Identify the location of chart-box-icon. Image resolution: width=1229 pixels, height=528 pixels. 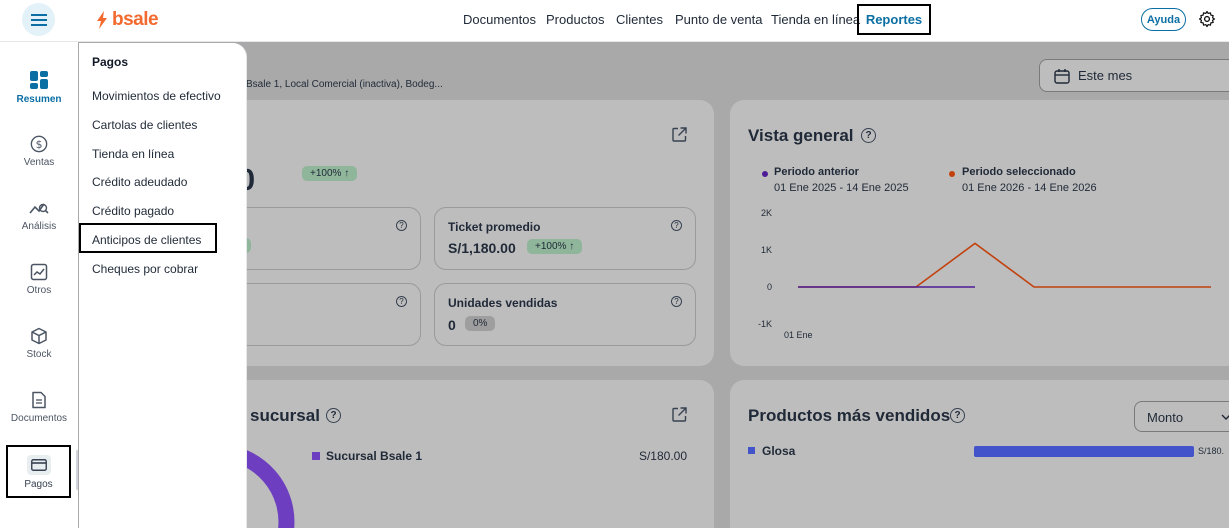
(39, 272).